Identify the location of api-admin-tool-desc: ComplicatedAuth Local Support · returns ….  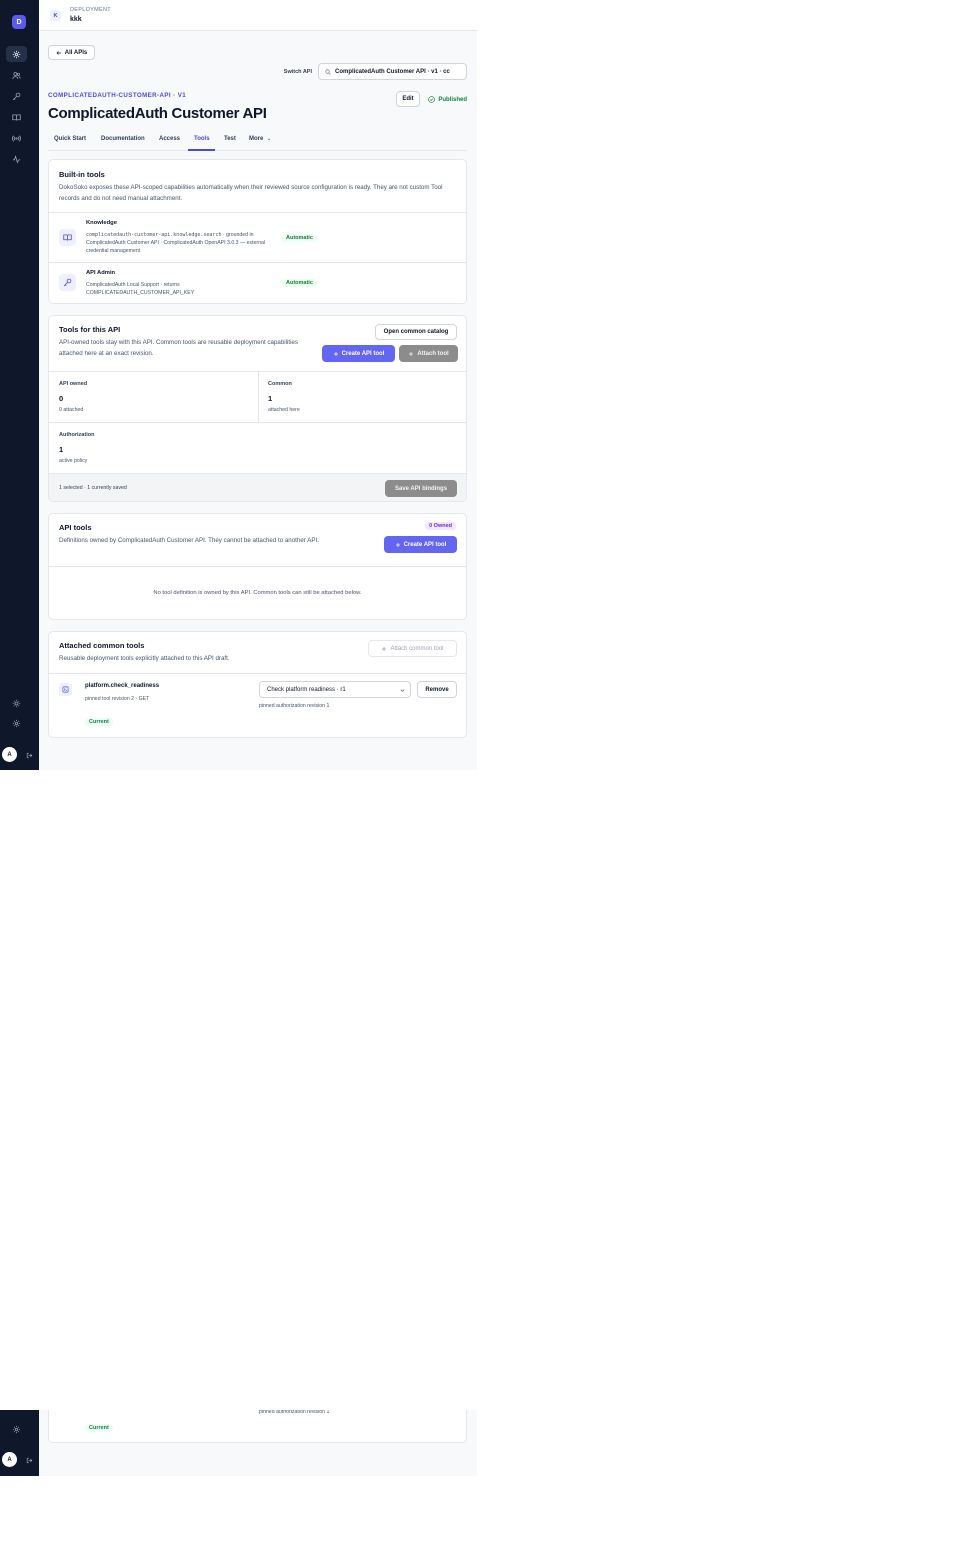
(140, 289).